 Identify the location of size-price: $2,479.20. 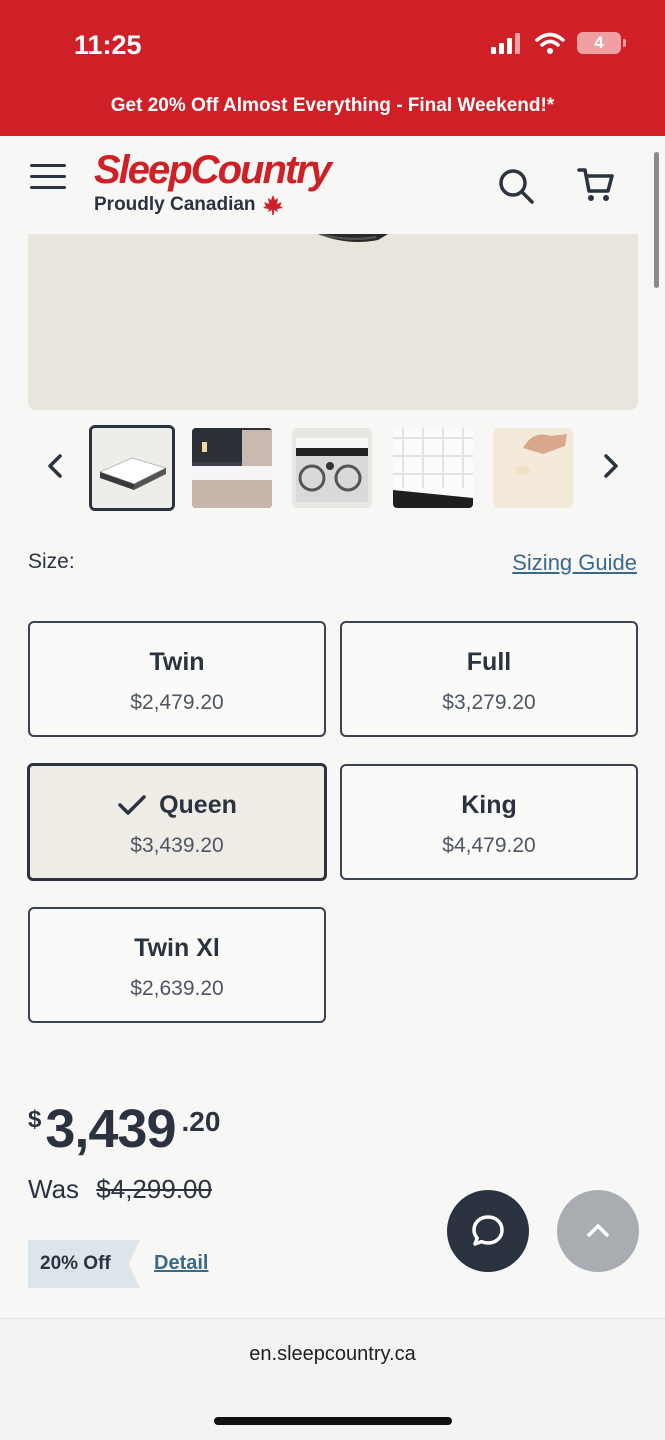
(177, 702).